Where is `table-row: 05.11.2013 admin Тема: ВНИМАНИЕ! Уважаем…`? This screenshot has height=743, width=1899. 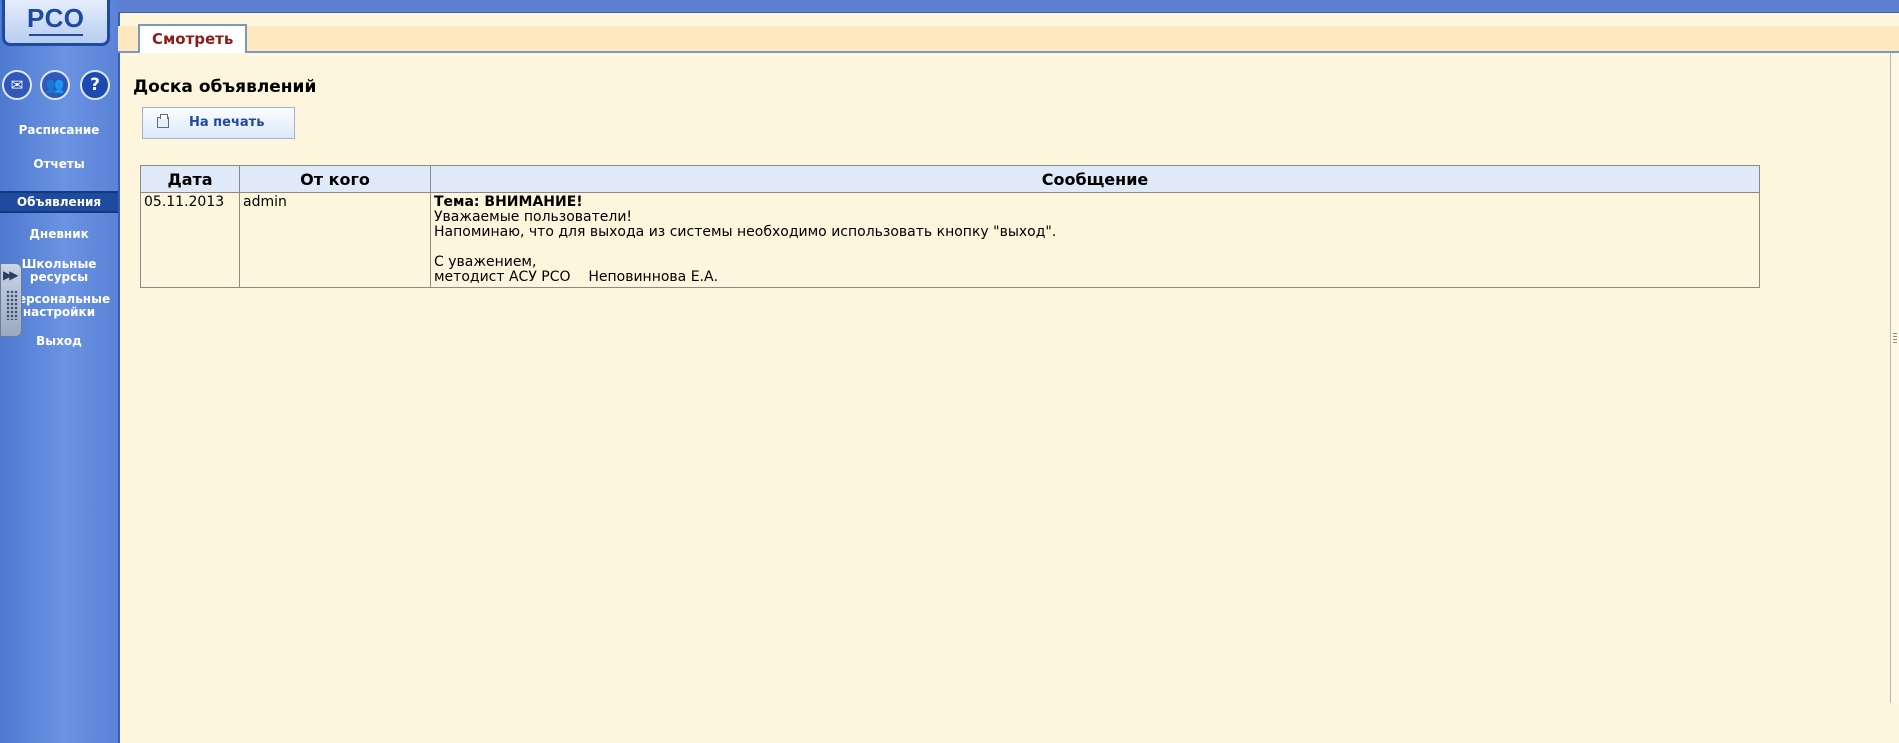 table-row: 05.11.2013 admin Тема: ВНИМАНИЕ! Уважаем… is located at coordinates (950, 240).